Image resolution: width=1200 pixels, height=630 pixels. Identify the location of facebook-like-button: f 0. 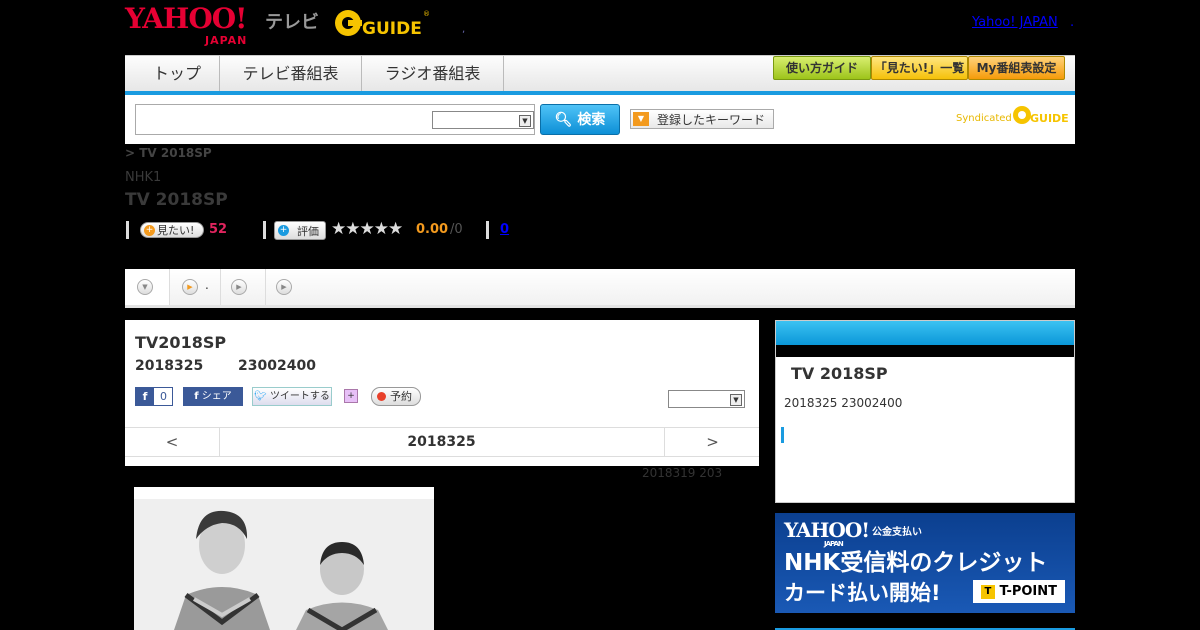
(154, 396).